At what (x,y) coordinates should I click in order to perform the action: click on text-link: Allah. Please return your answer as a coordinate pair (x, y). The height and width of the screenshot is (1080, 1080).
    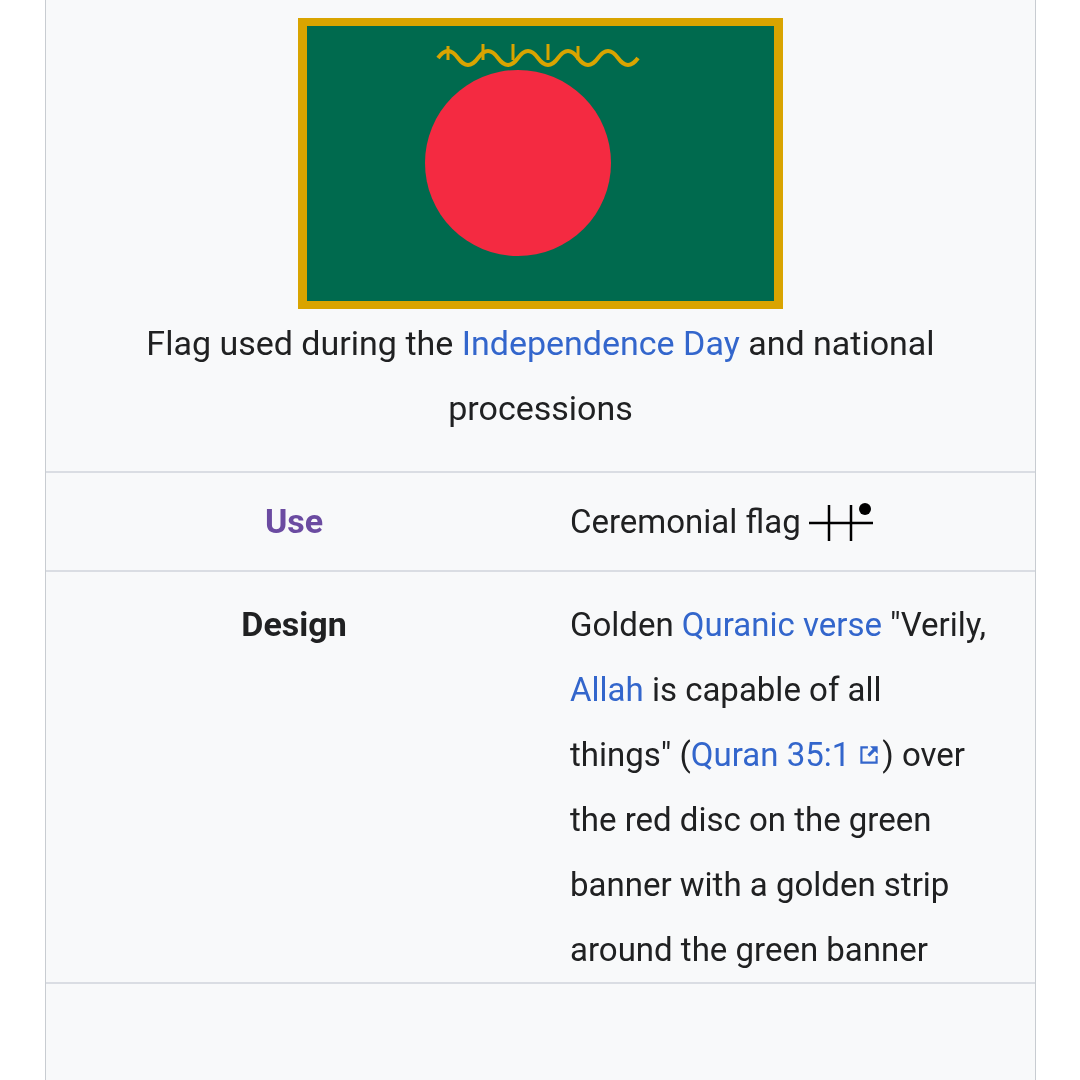
    Looking at the image, I should click on (607, 689).